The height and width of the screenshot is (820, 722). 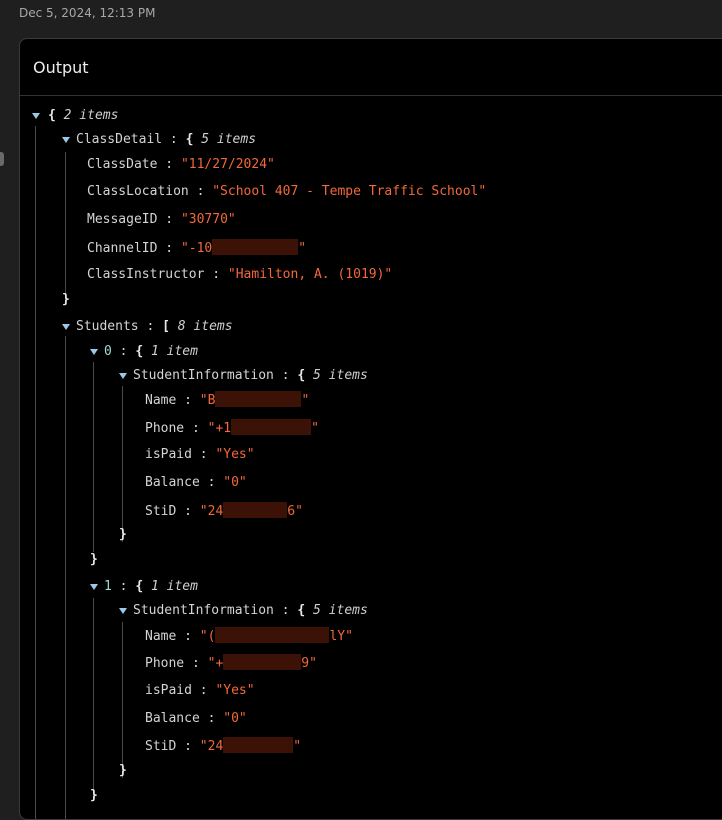 I want to click on panel-title: Output, so click(x=61, y=67).